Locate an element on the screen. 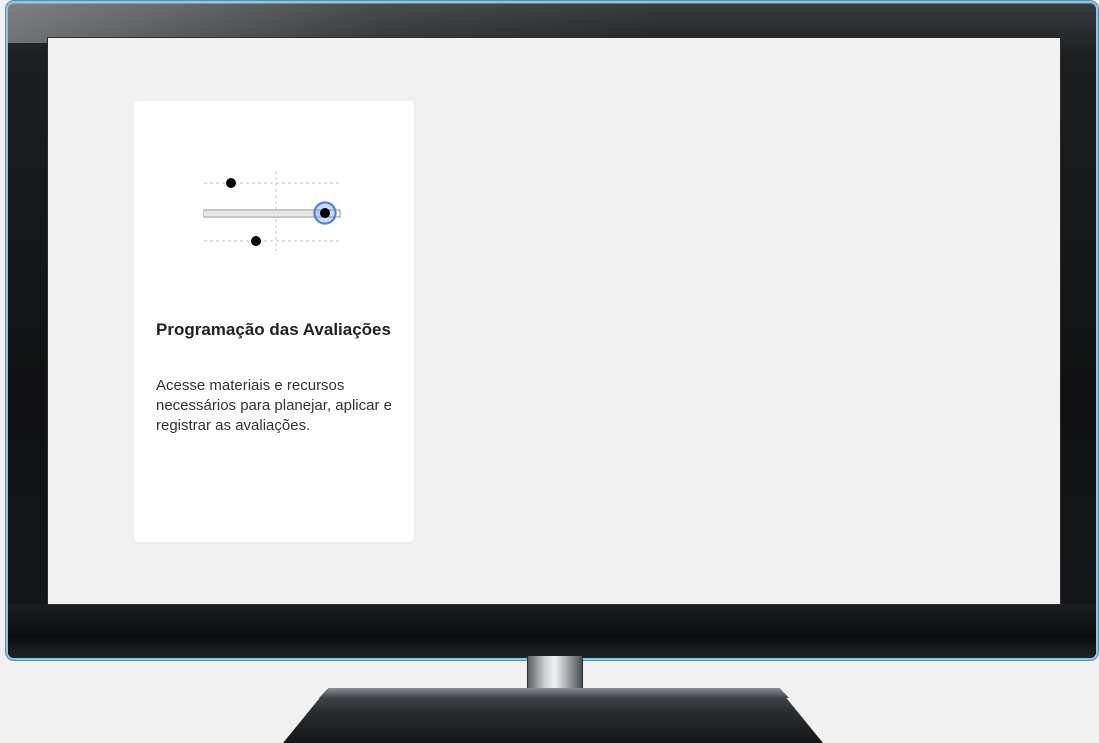  monitor-base-top is located at coordinates (554, 693).